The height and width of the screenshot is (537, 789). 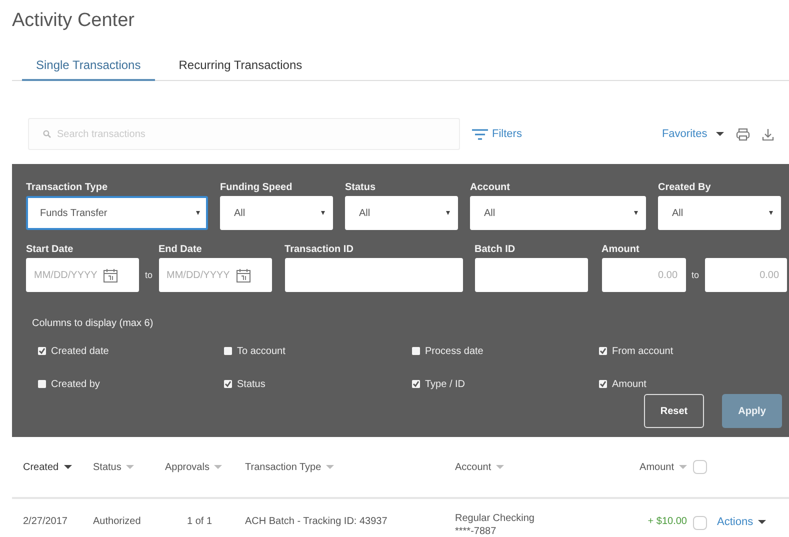 What do you see at coordinates (117, 521) in the screenshot?
I see `table-cell-text: Authorized` at bounding box center [117, 521].